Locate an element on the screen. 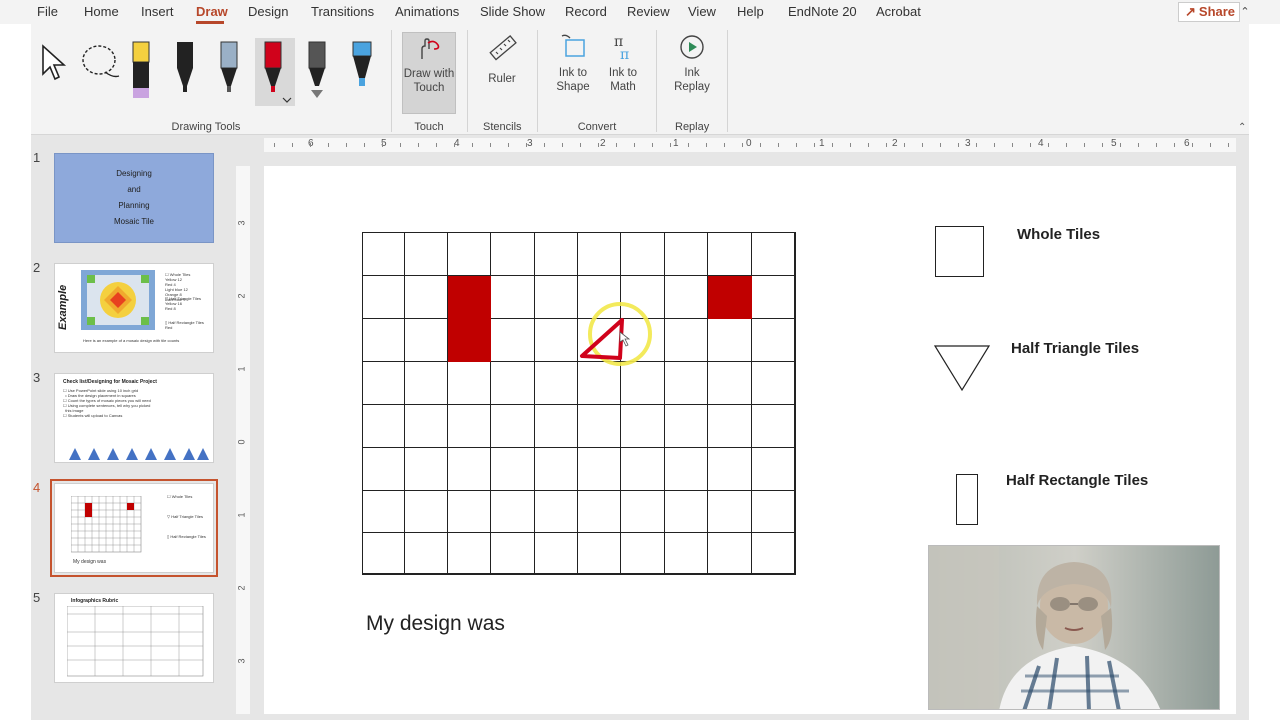 This screenshot has width=1280, height=720. tab-view: View is located at coordinates (702, 11).